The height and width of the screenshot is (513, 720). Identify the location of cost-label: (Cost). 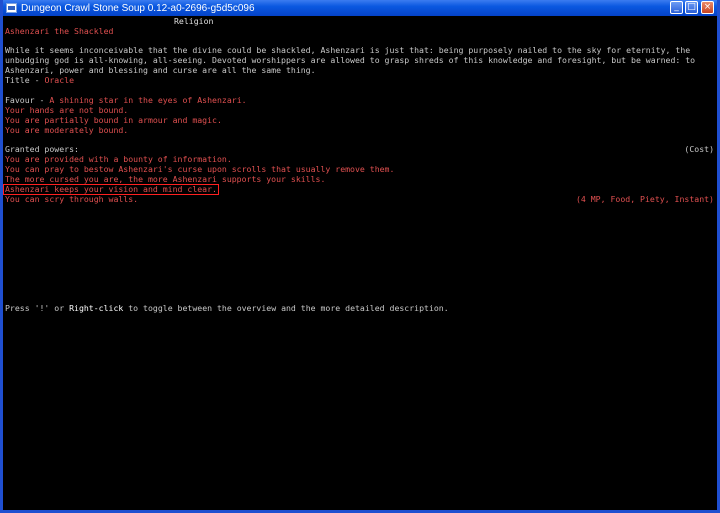
(699, 149).